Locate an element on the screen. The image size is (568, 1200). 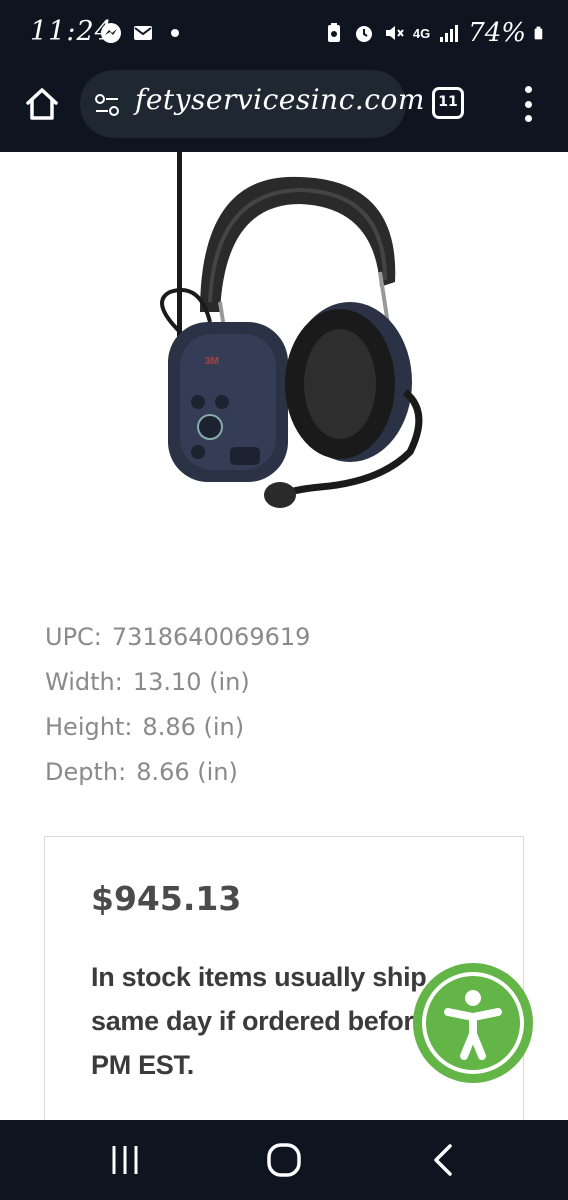
dot-icon is located at coordinates (175, 33).